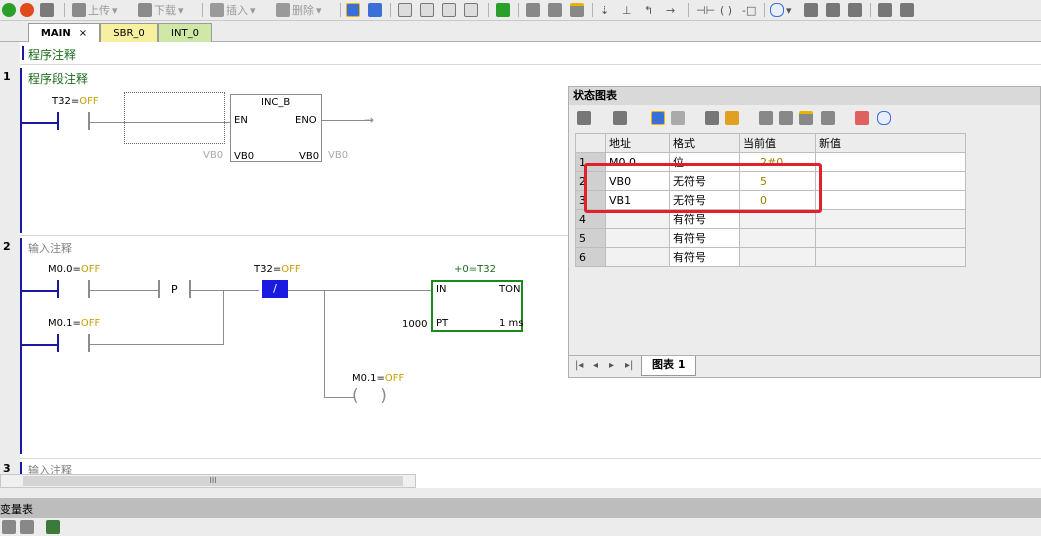  I want to click on unlock-icon, so click(786, 118).